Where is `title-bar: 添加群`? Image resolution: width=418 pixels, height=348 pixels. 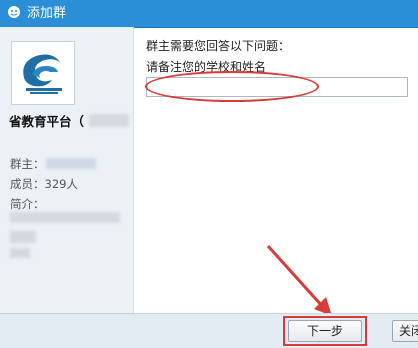
title-bar: 添加群 is located at coordinates (209, 14).